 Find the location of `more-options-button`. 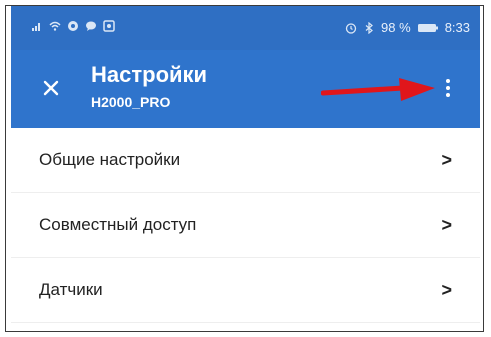

more-options-button is located at coordinates (448, 88).